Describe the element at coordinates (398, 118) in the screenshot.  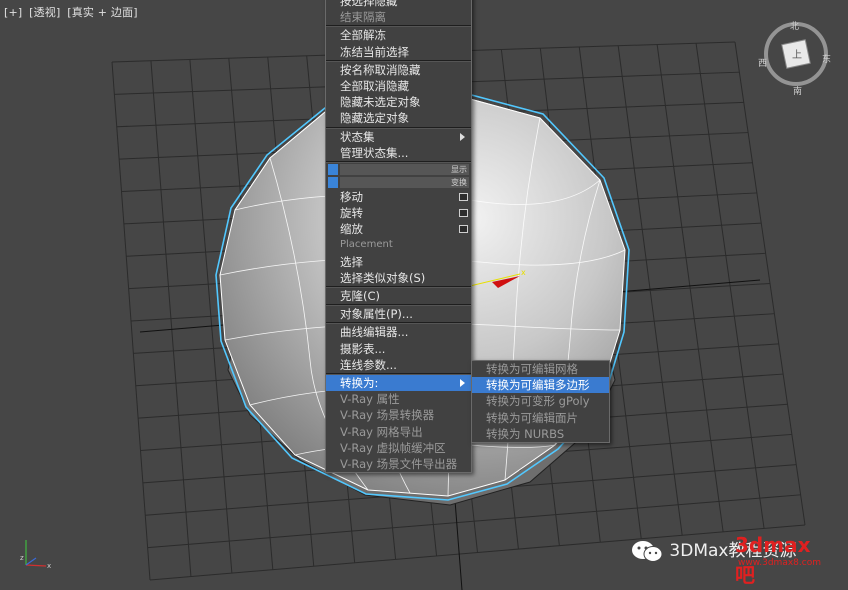
I see `menu-hide-selected: 隐藏选定对象` at that location.